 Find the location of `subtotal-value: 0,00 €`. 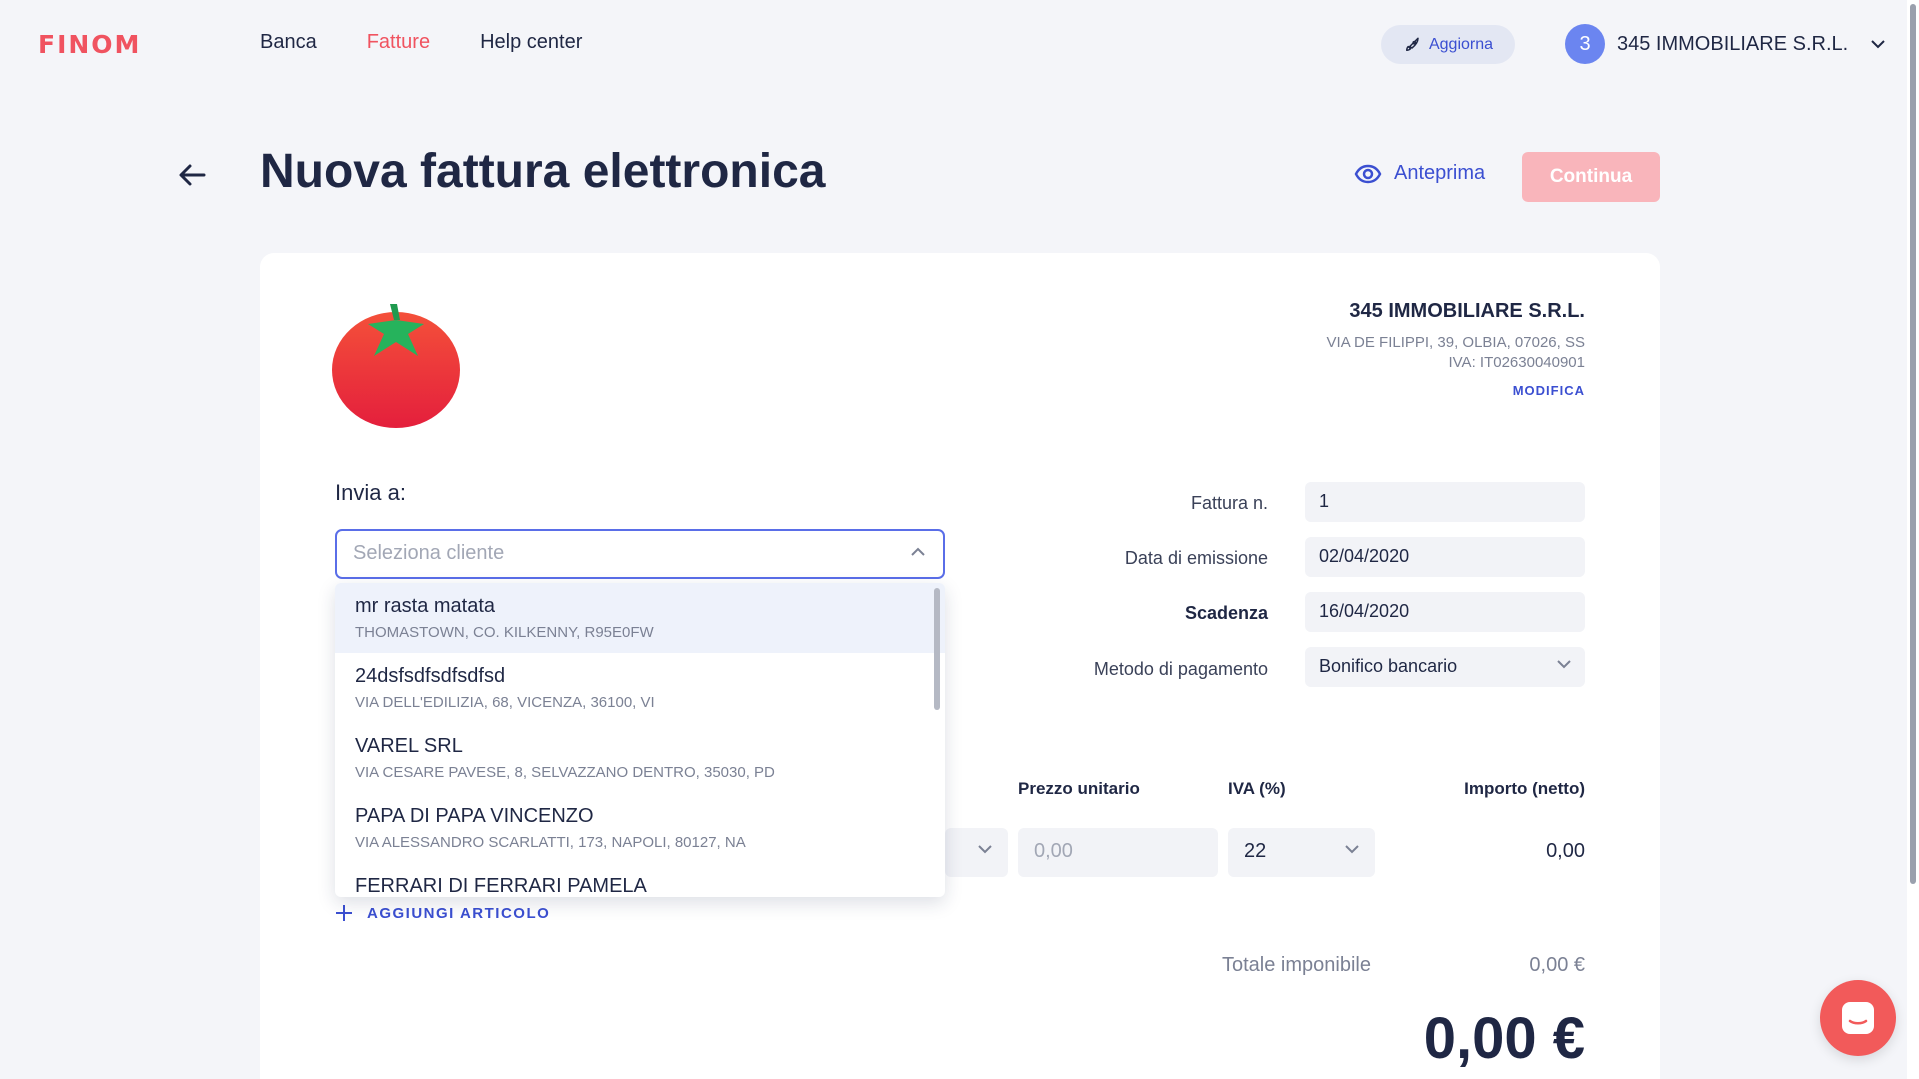

subtotal-value: 0,00 € is located at coordinates (1557, 965).